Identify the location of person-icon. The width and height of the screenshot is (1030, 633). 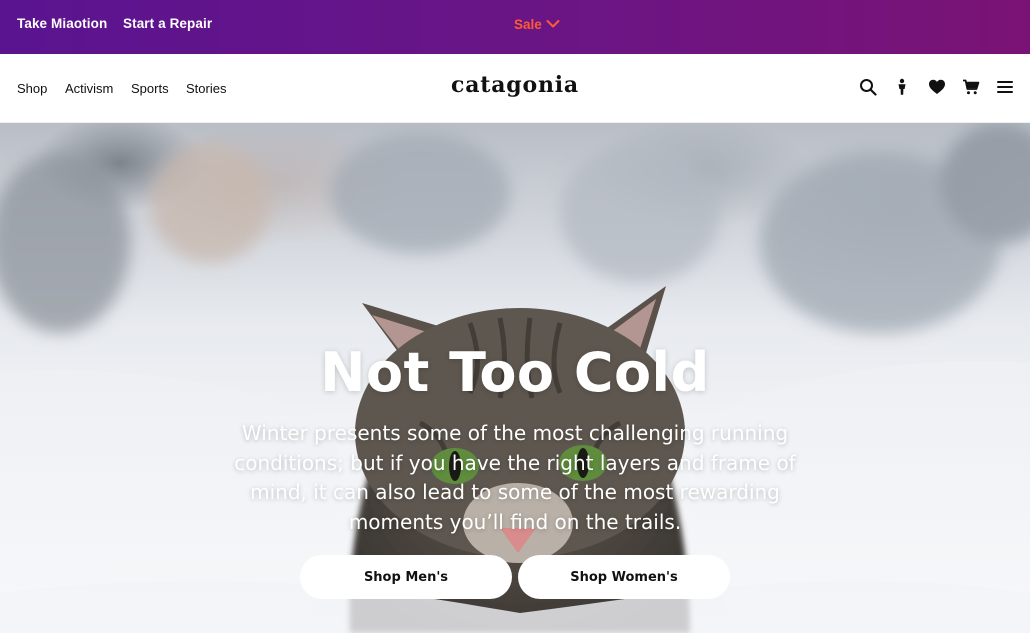
(902, 87).